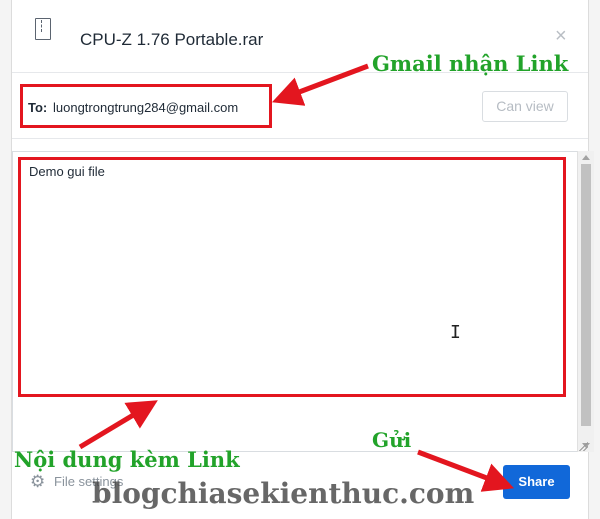  What do you see at coordinates (283, 493) in the screenshot?
I see `watermark: blogchiasekienthuc.com` at bounding box center [283, 493].